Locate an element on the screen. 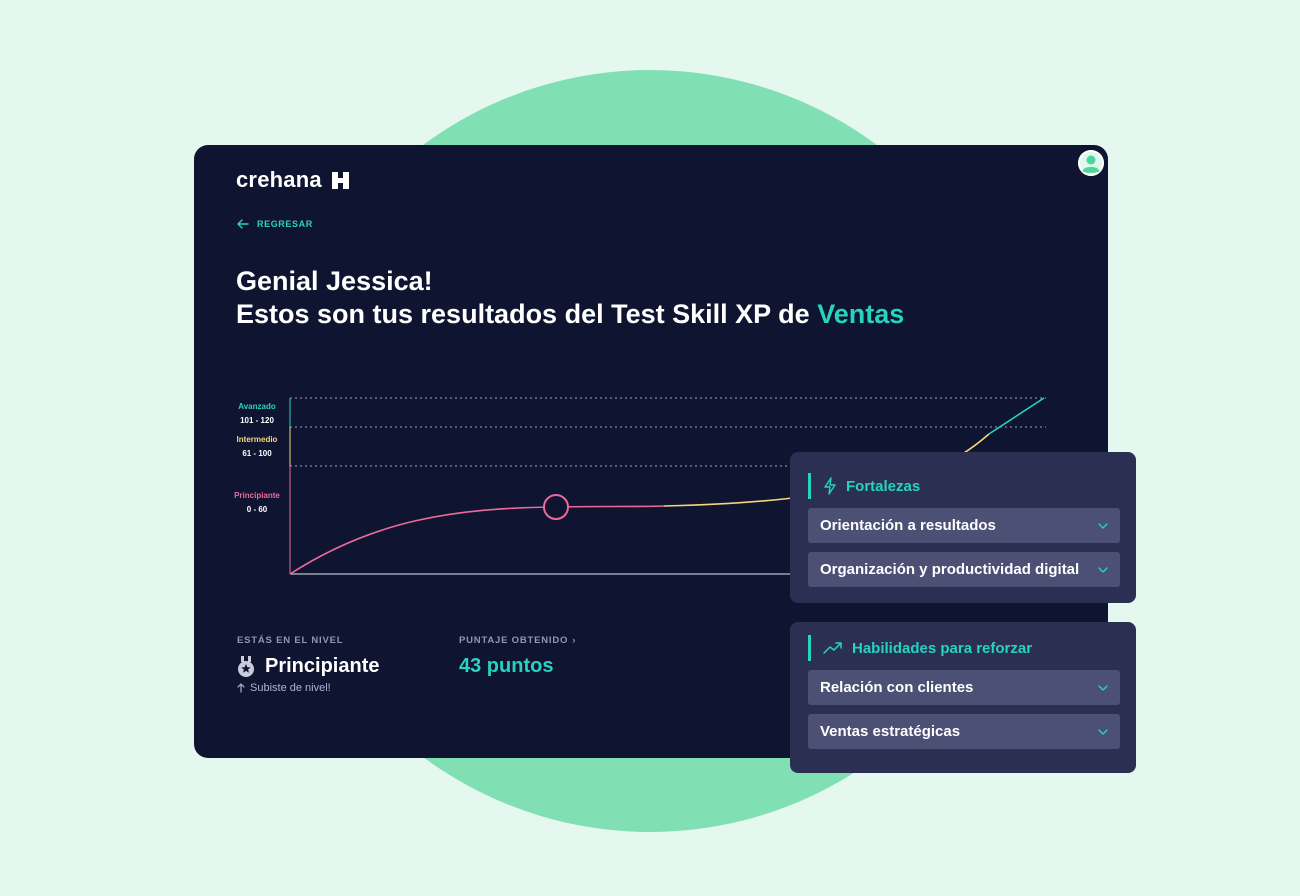  strength-item: Orientación a resultados is located at coordinates (964, 525).